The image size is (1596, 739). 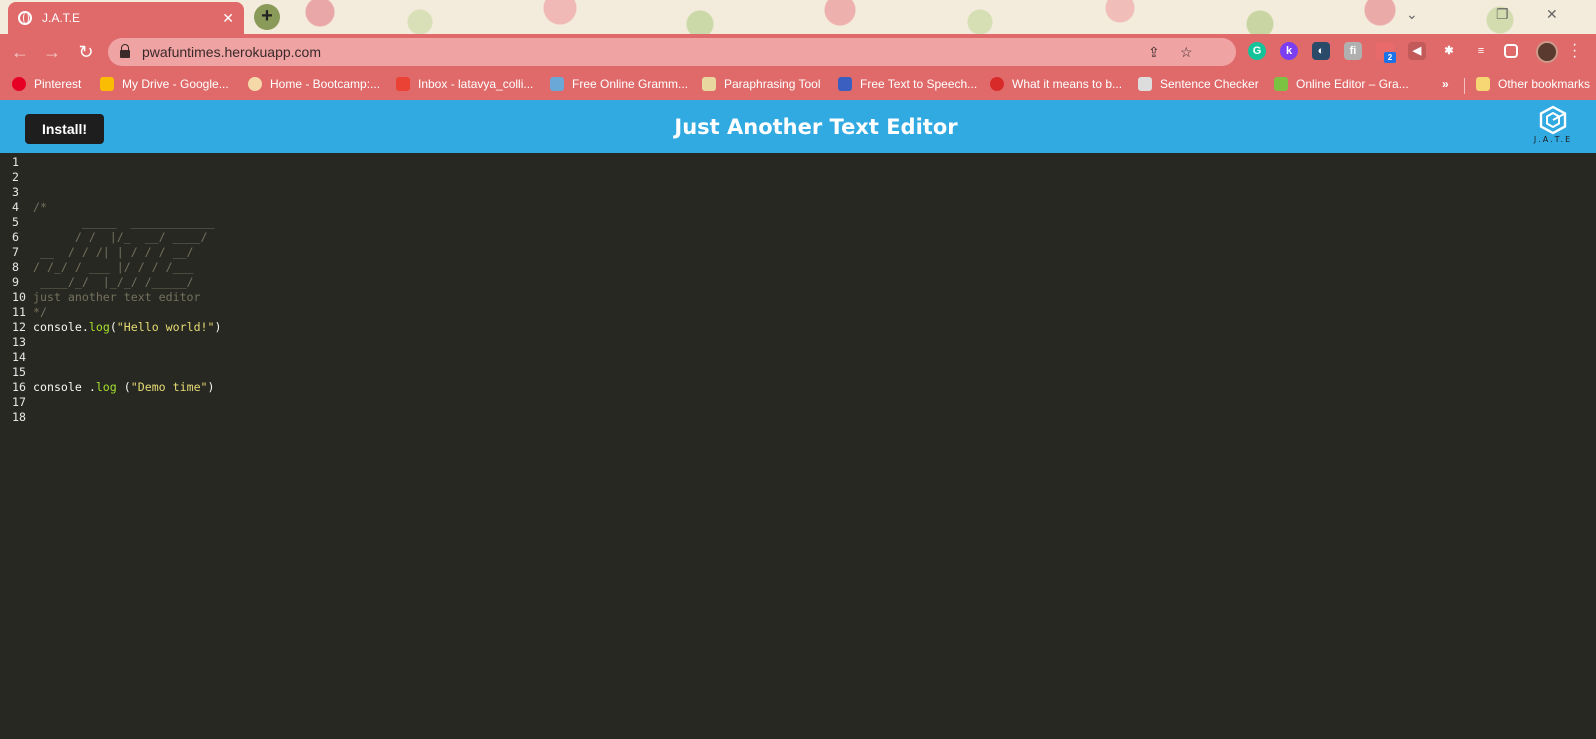 I want to click on grammar-icon, so click(x=557, y=84).